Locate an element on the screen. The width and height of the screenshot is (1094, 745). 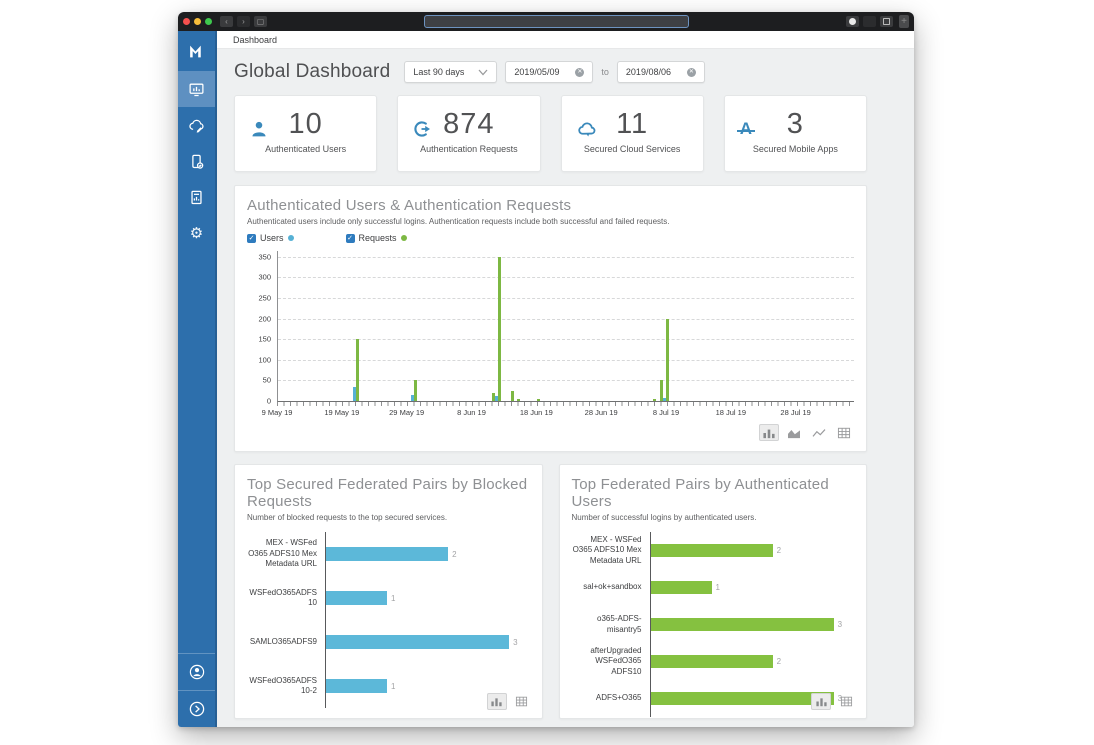
category-label: WSFedO365ADFS10-2 is located at coordinates (283, 685).